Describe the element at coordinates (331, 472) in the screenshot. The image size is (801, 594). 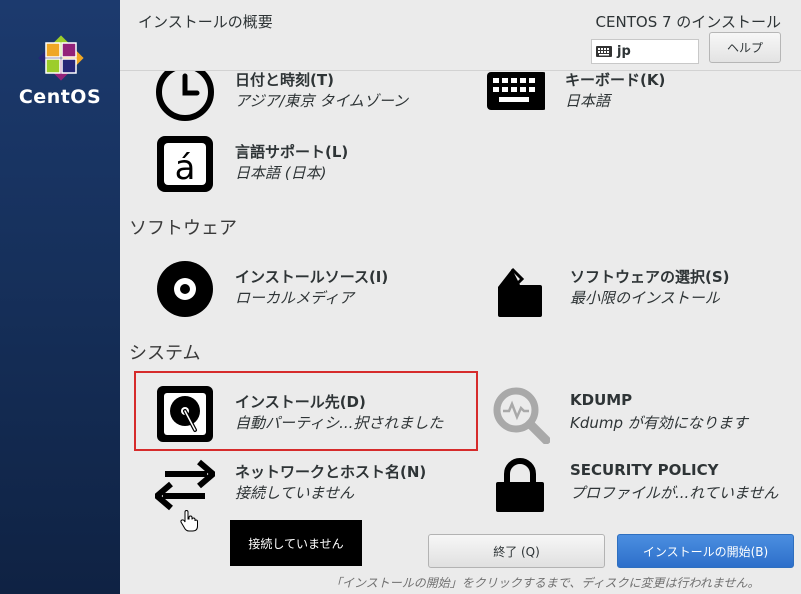
I see `spoke-network-title: ネットワークとホスト名(N)` at that location.